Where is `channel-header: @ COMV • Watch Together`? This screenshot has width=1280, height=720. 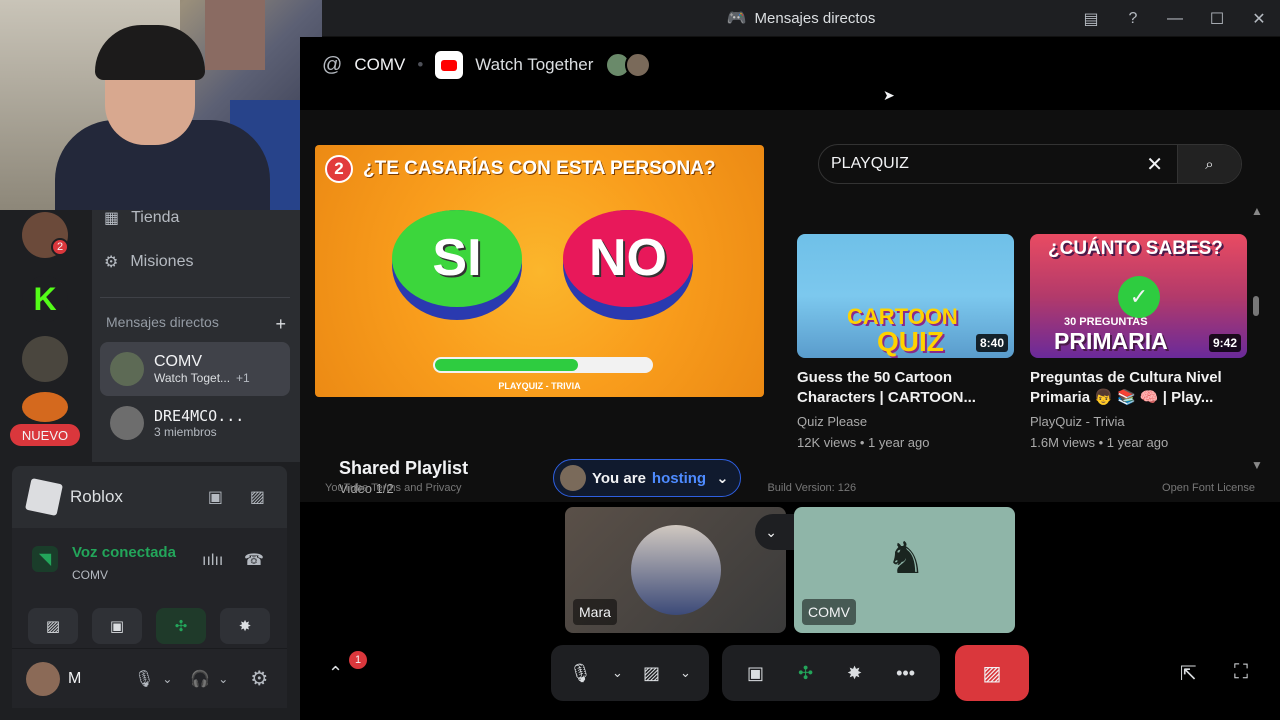
channel-header: @ COMV • Watch Together is located at coordinates (487, 65).